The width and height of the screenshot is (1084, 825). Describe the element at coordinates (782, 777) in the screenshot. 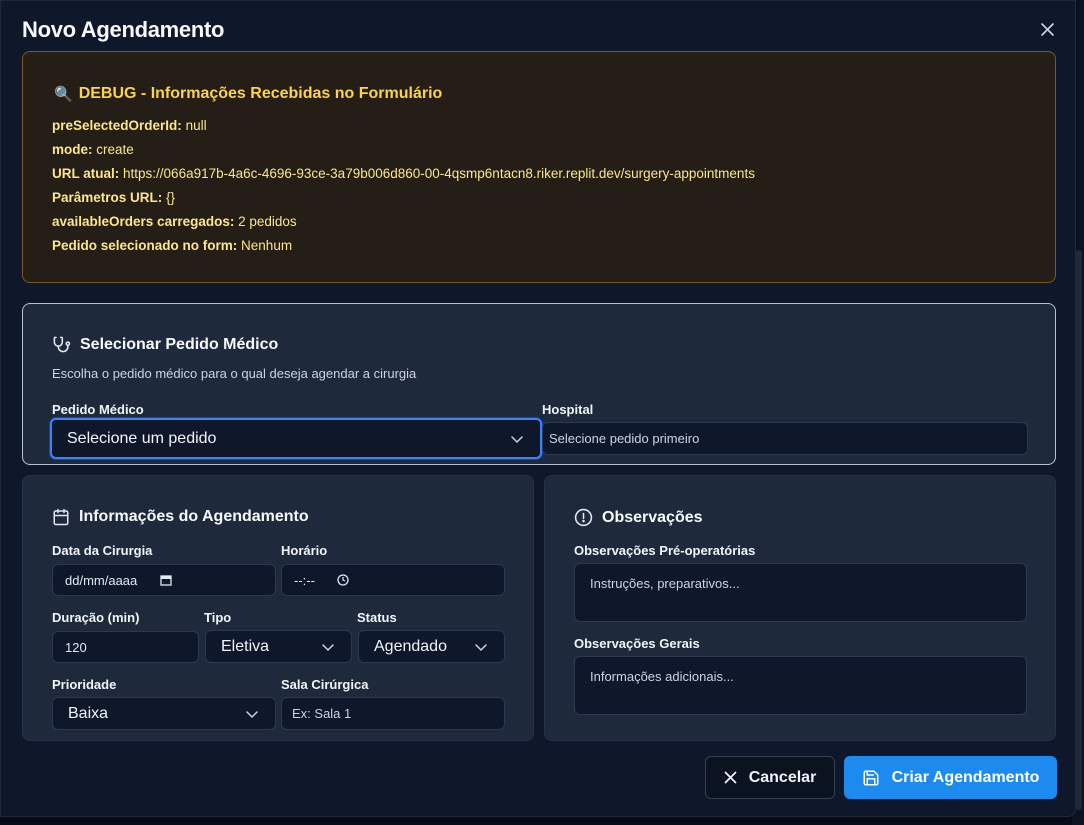

I see `cancel-button-label: Cancelar` at that location.